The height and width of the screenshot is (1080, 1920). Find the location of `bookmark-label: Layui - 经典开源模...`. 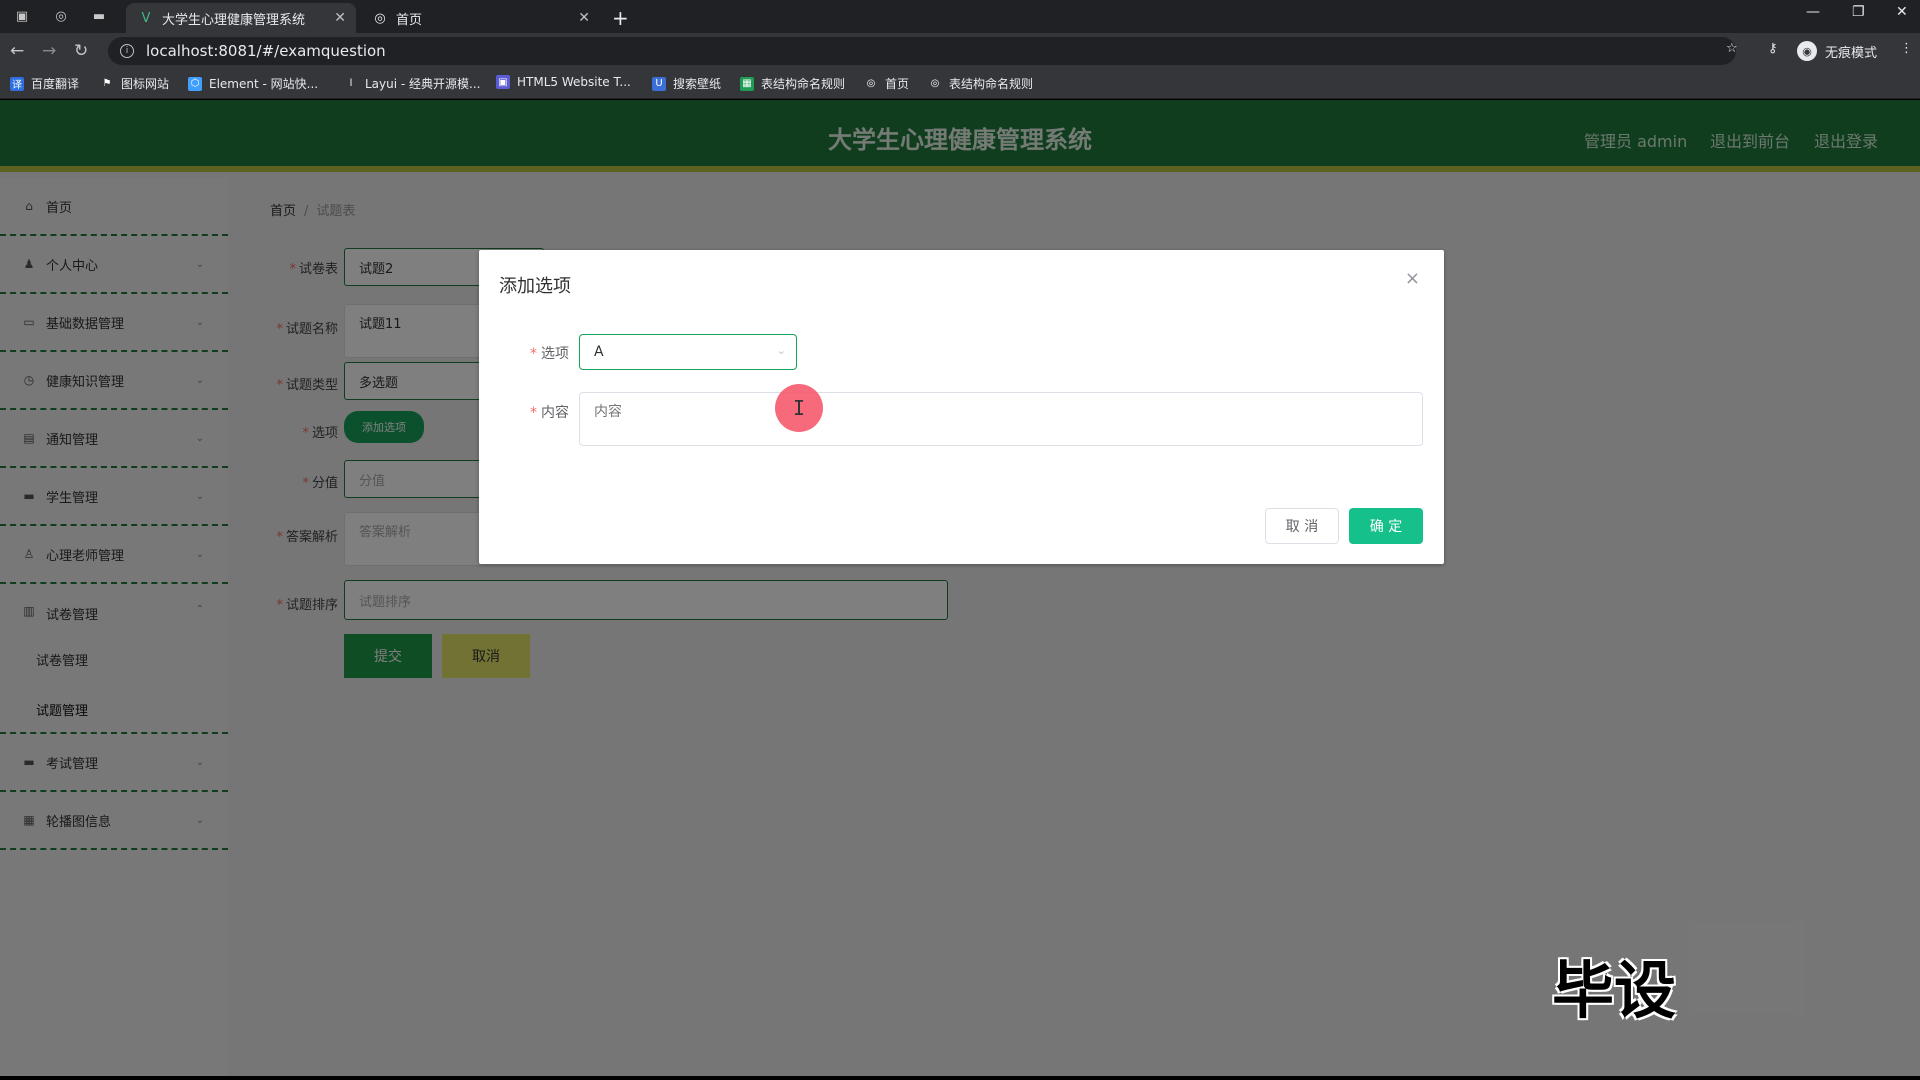

bookmark-label: Layui - 经典开源模... is located at coordinates (423, 84).